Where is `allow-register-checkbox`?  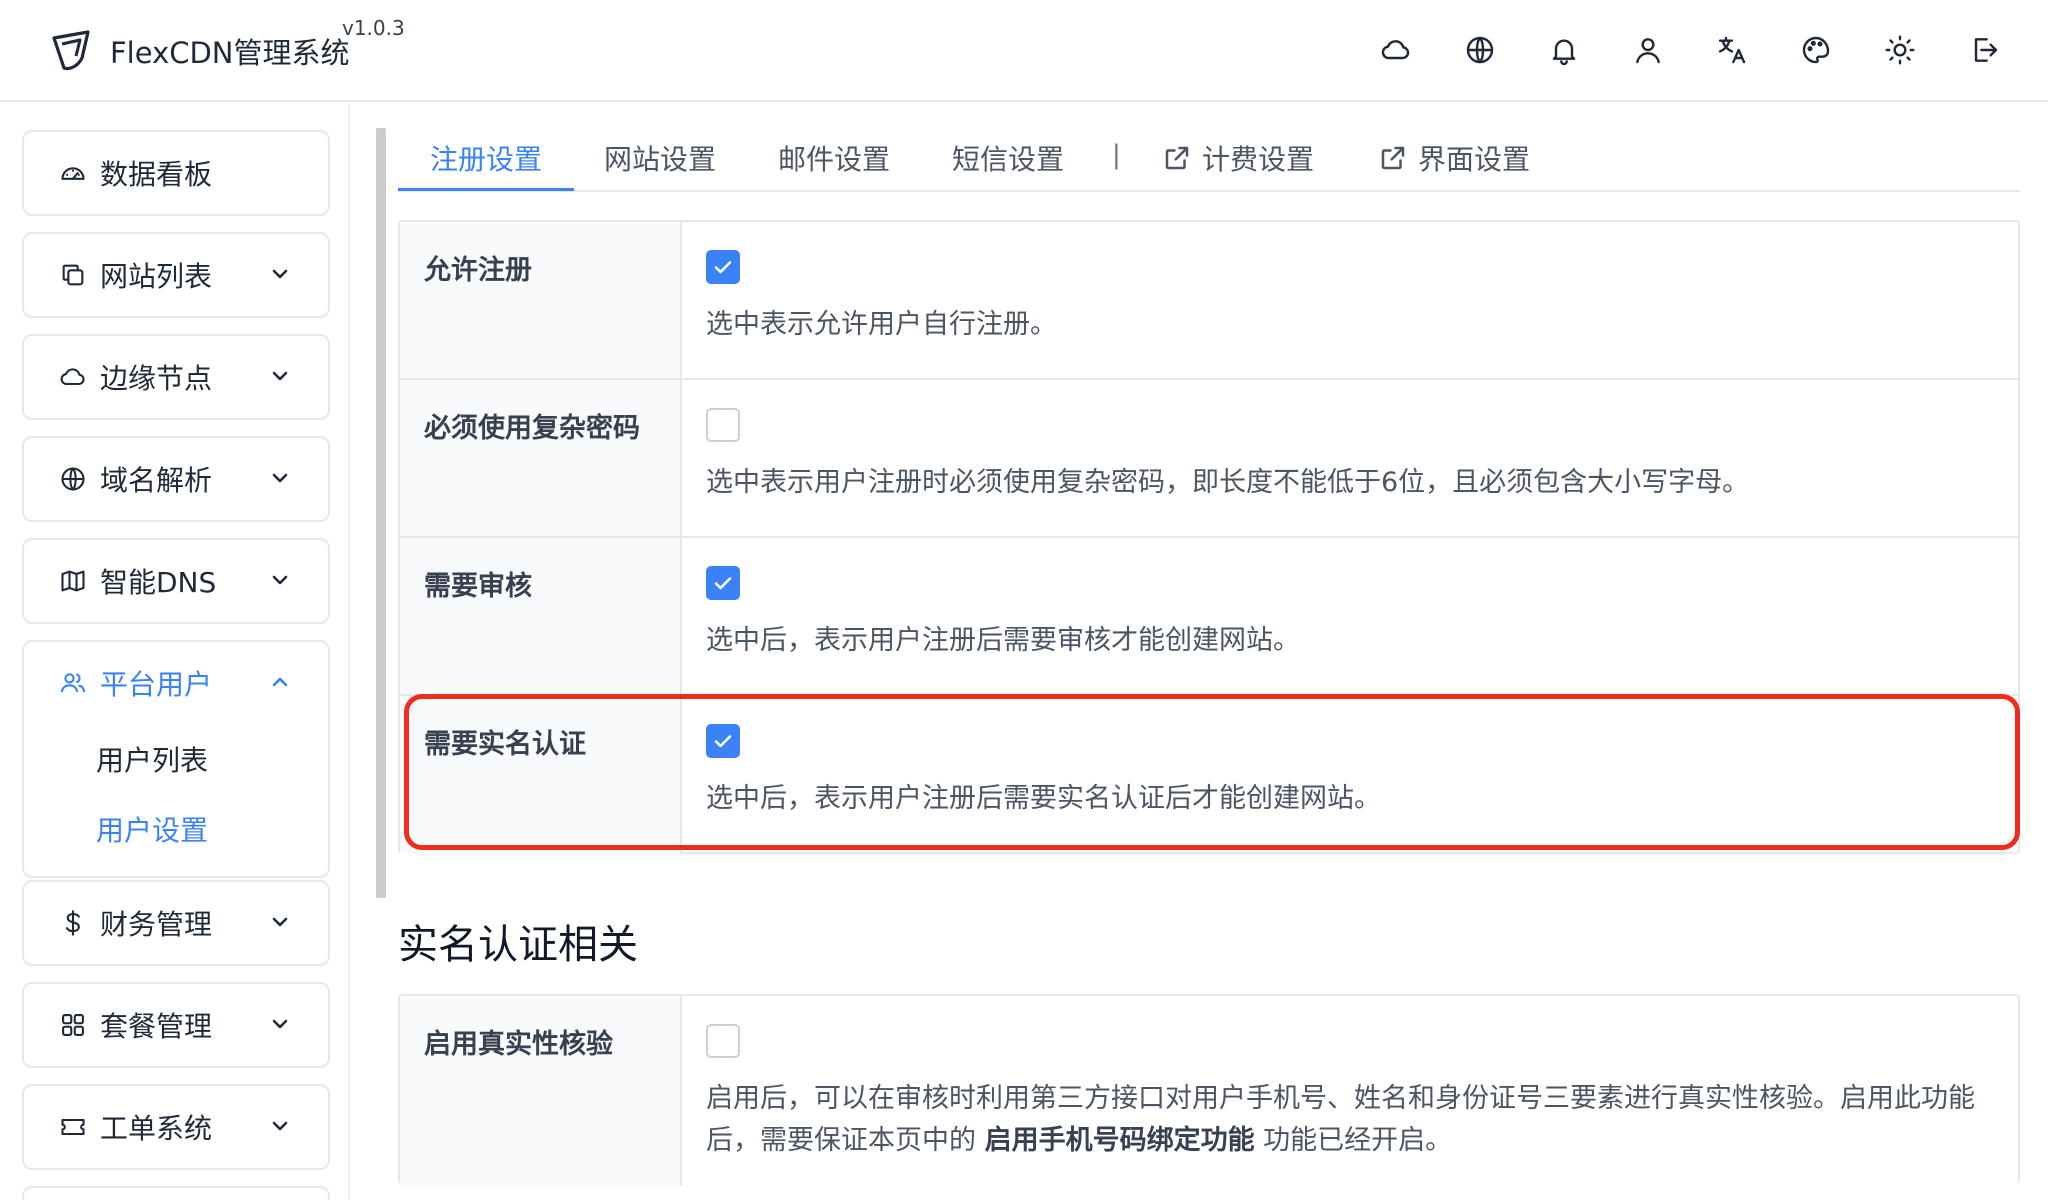
allow-register-checkbox is located at coordinates (723, 267).